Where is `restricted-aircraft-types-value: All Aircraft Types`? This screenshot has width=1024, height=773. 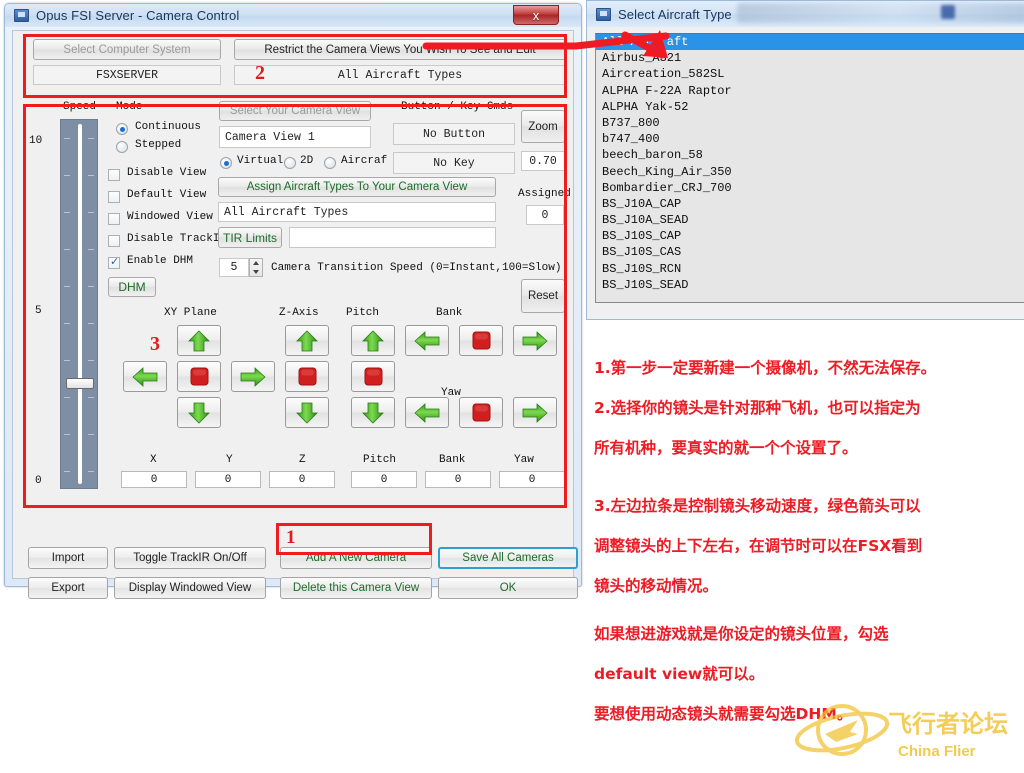
restricted-aircraft-types-value: All Aircraft Types is located at coordinates (400, 75).